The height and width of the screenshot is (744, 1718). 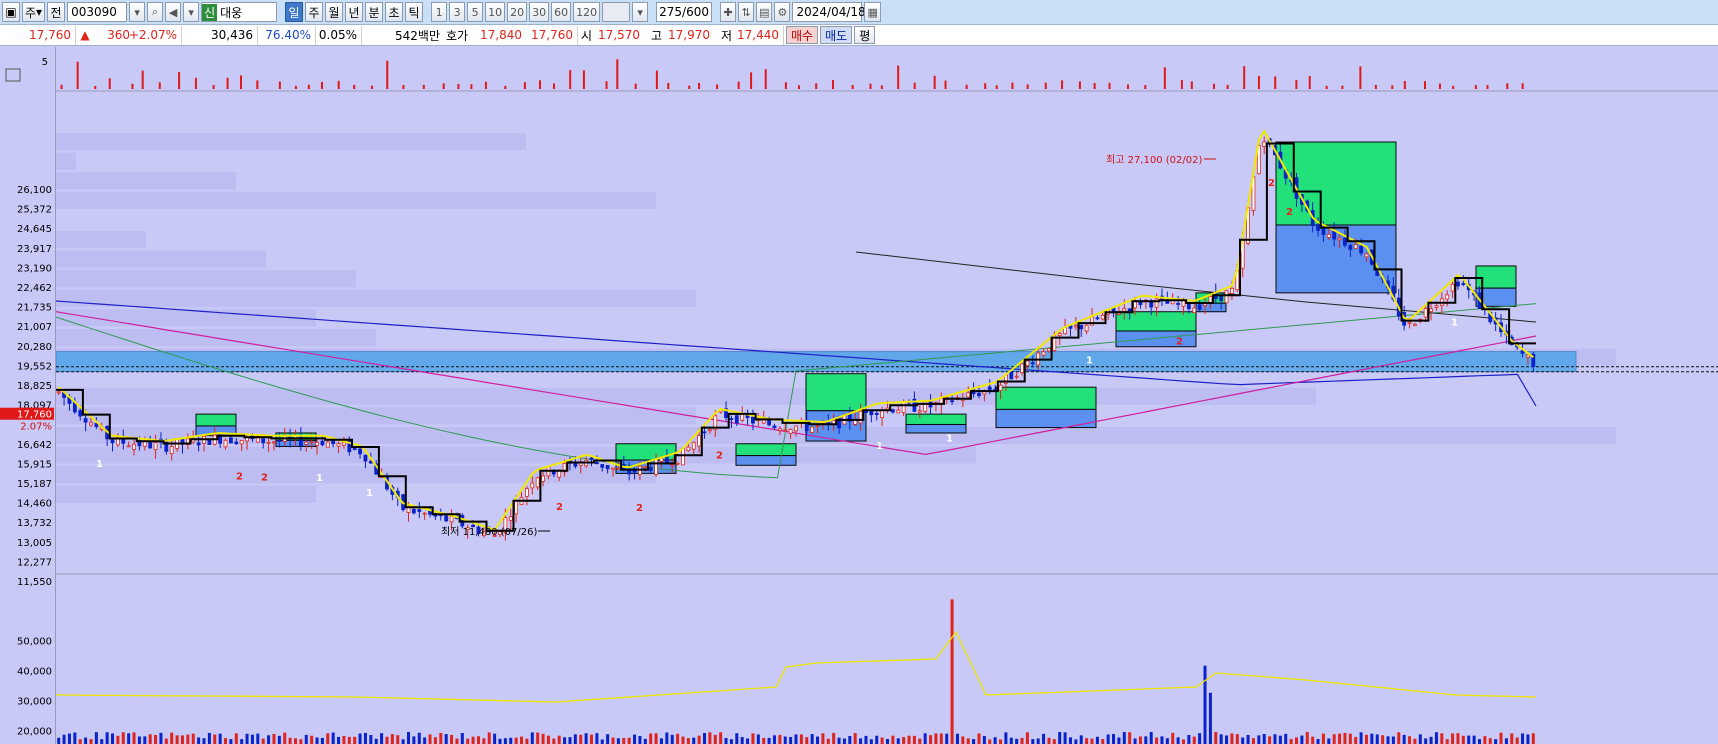 I want to click on market-select: 주 ▾, so click(x=34, y=12).